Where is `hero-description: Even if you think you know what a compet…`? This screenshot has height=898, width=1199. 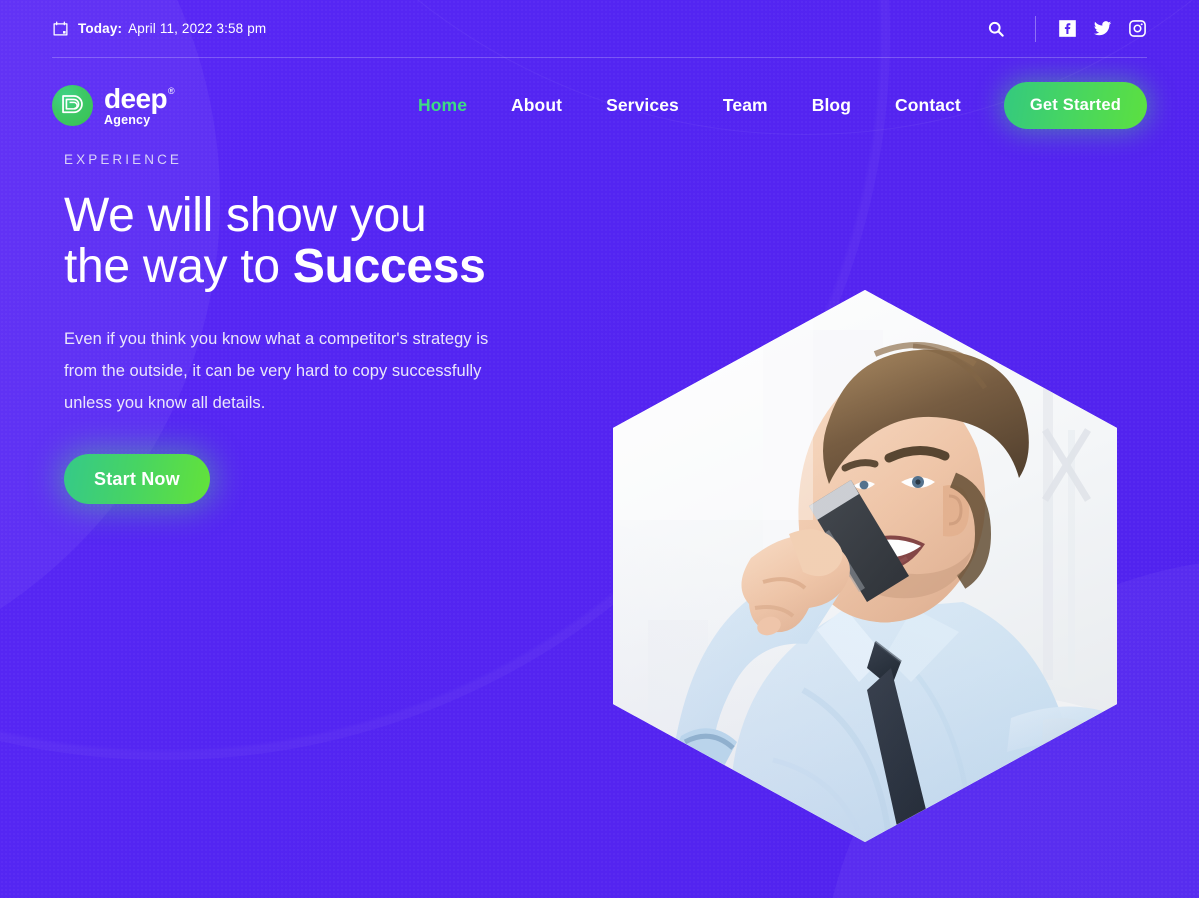
hero-description: Even if you think you know what a compet… is located at coordinates (276, 371).